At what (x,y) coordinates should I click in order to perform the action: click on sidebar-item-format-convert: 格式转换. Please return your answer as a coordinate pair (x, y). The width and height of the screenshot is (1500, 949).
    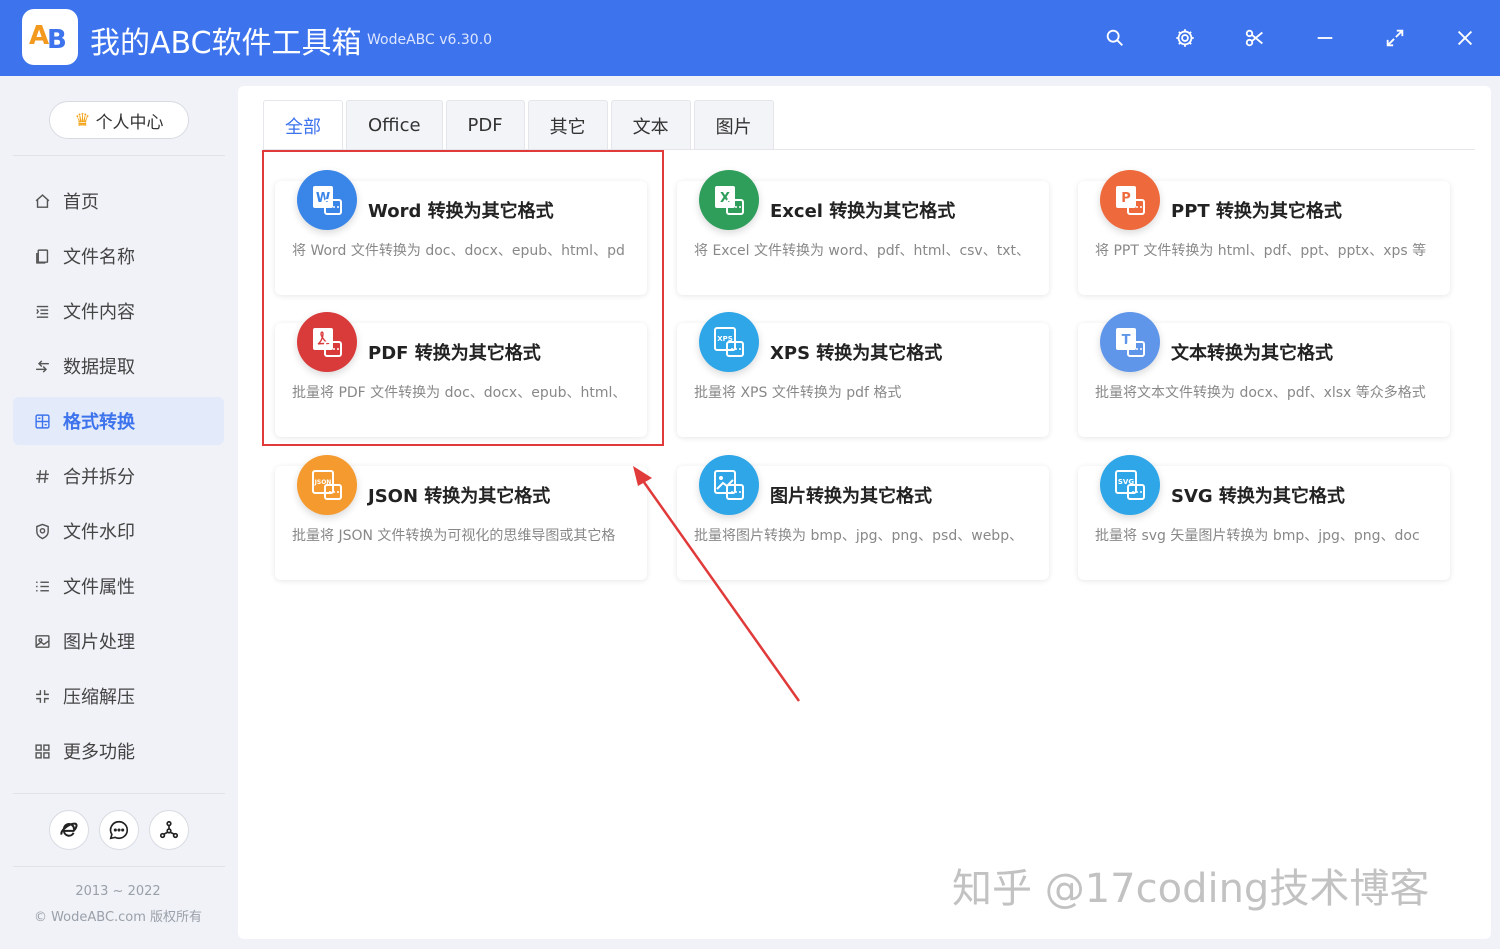
    Looking at the image, I should click on (118, 421).